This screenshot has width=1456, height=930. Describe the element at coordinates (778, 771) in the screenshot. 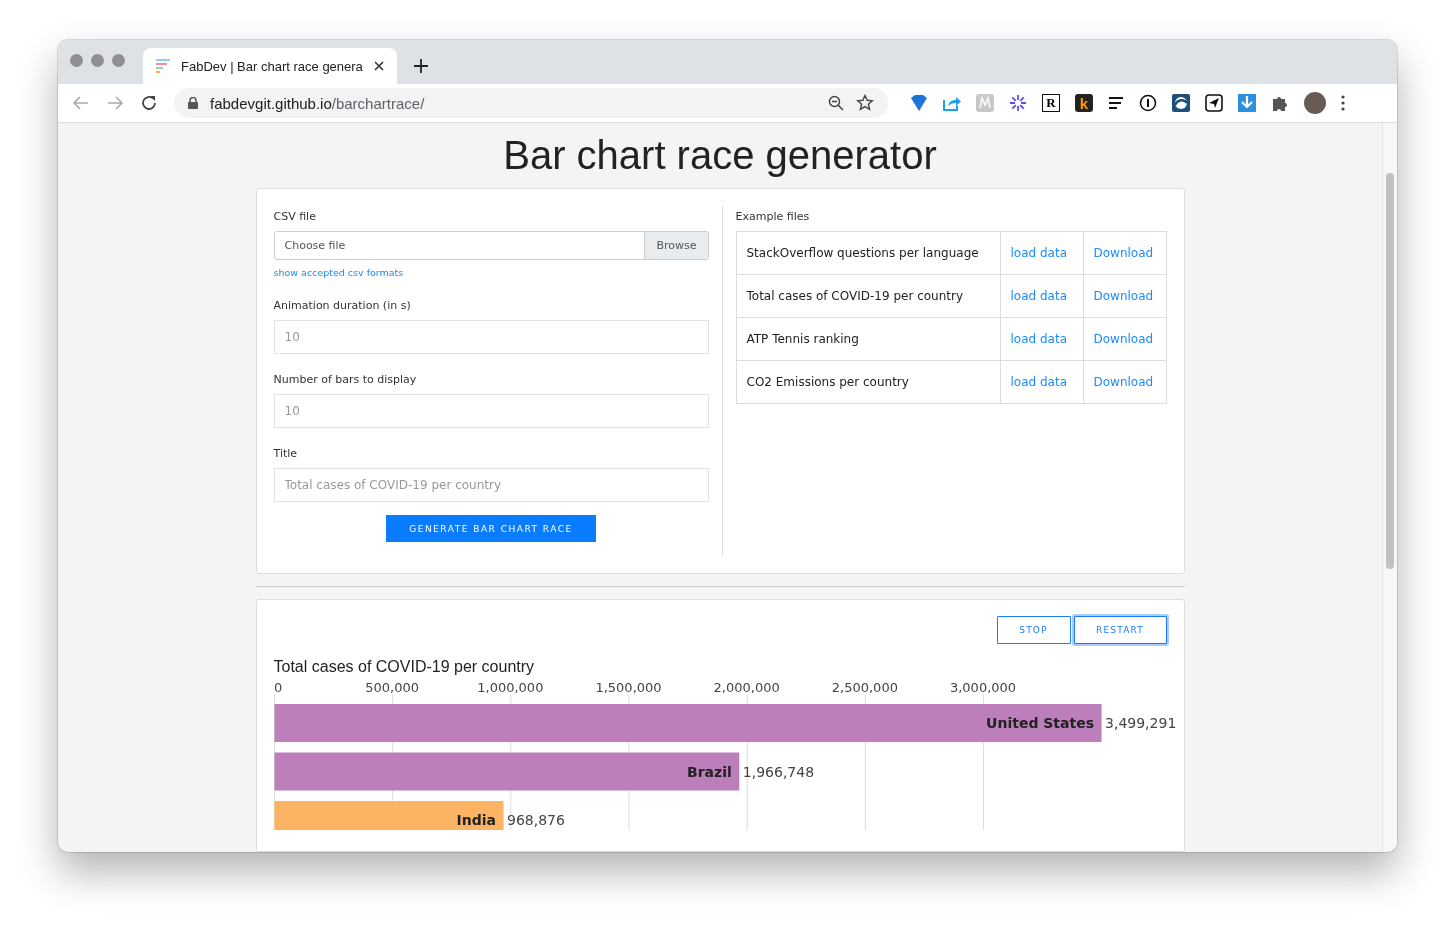

I see `value-label: 1,966,748` at that location.